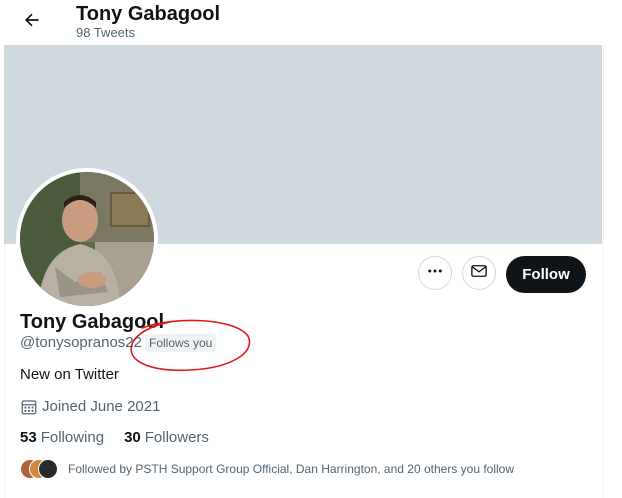  I want to click on envelope-icon, so click(479, 273).